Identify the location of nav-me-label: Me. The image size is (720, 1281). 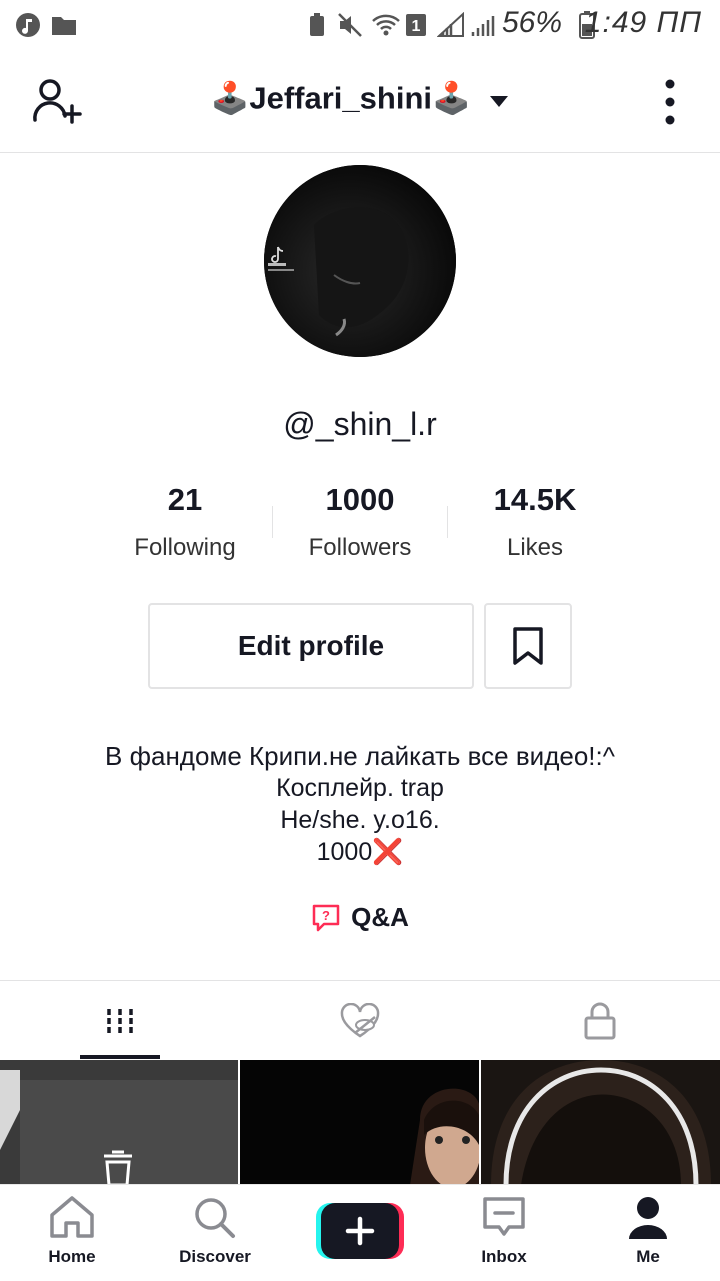
(648, 1256).